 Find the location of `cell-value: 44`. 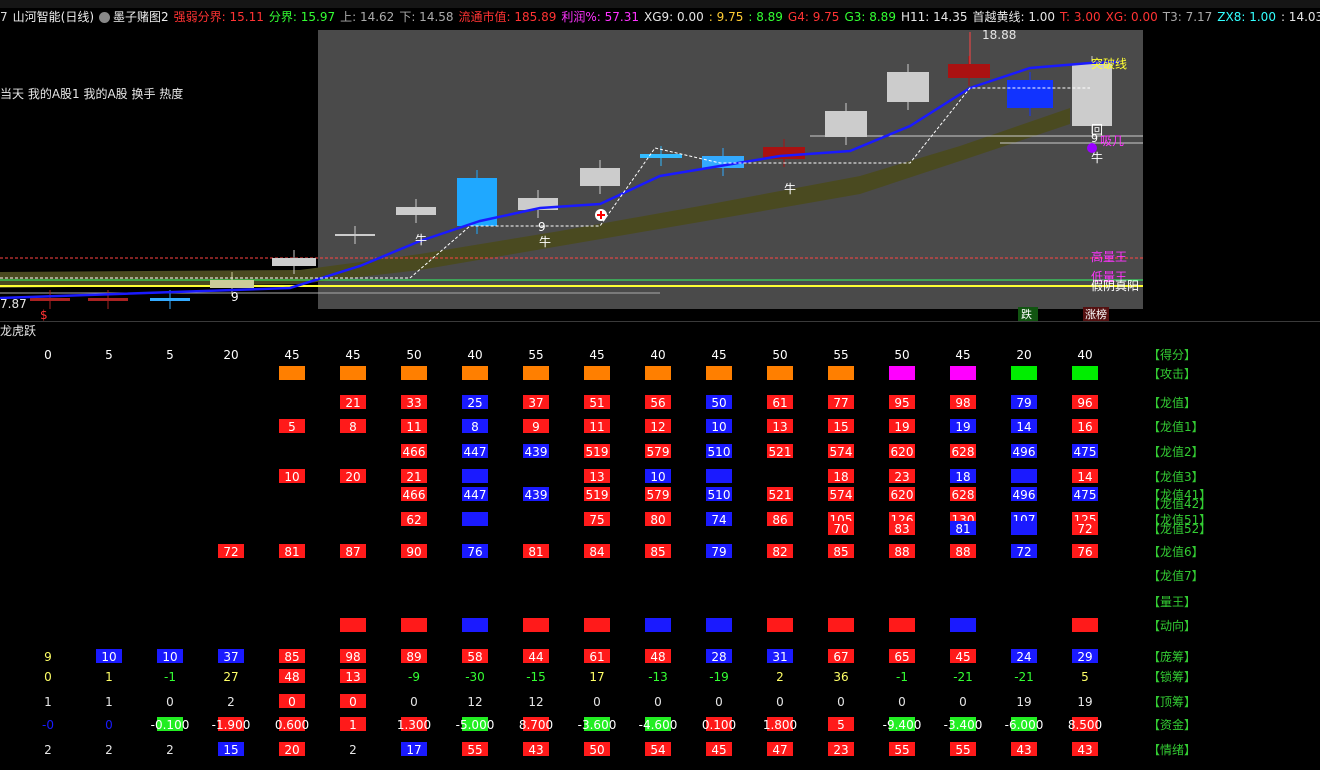

cell-value: 44 is located at coordinates (535, 657).